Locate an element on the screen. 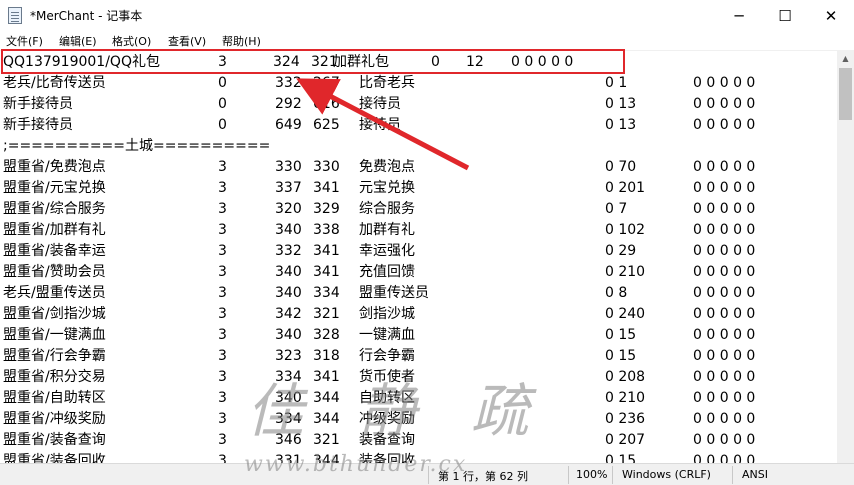 The width and height of the screenshot is (854, 485). menu-help: 帮助(H) is located at coordinates (241, 41).